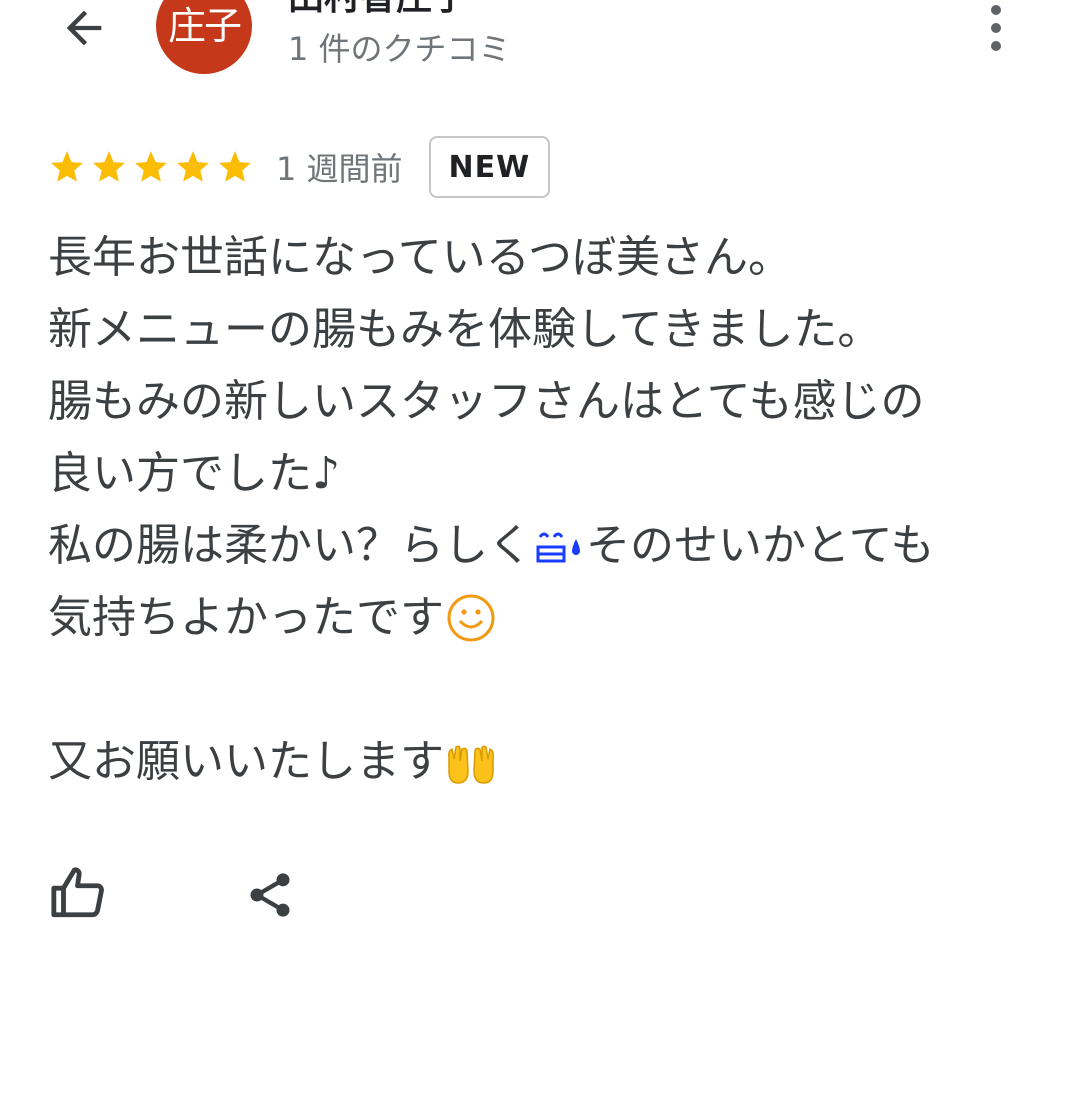 The image size is (1080, 1116). Describe the element at coordinates (420, 257) in the screenshot. I see `review-line: 長年お世話になっているつぼ美さん。` at that location.